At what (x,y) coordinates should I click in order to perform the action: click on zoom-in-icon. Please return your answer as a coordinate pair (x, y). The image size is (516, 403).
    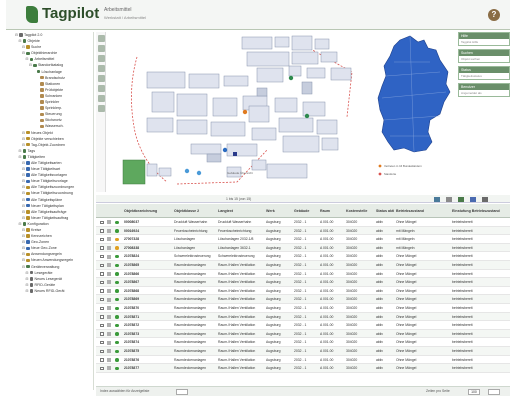
    Looking at the image, I should click on (101, 48).